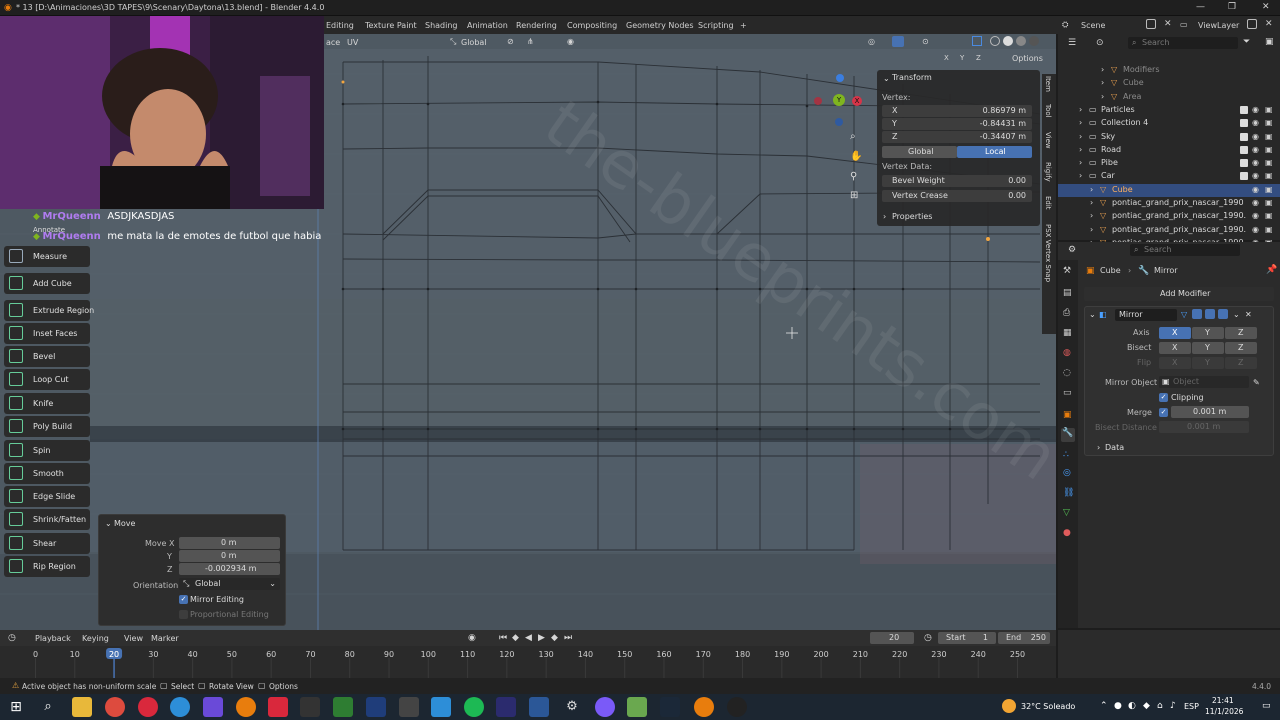 The height and width of the screenshot is (720, 1280). I want to click on merge-checkbox: ✓, so click(1163, 412).